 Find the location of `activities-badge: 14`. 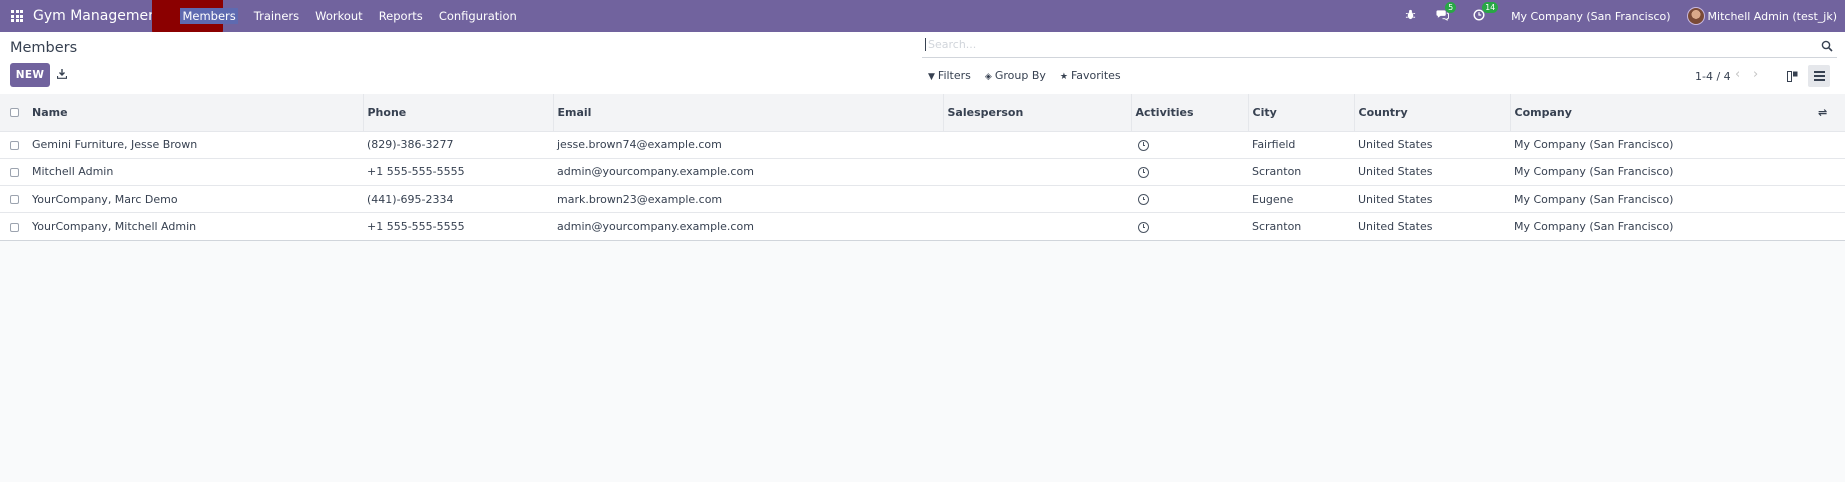

activities-badge: 14 is located at coordinates (1490, 7).